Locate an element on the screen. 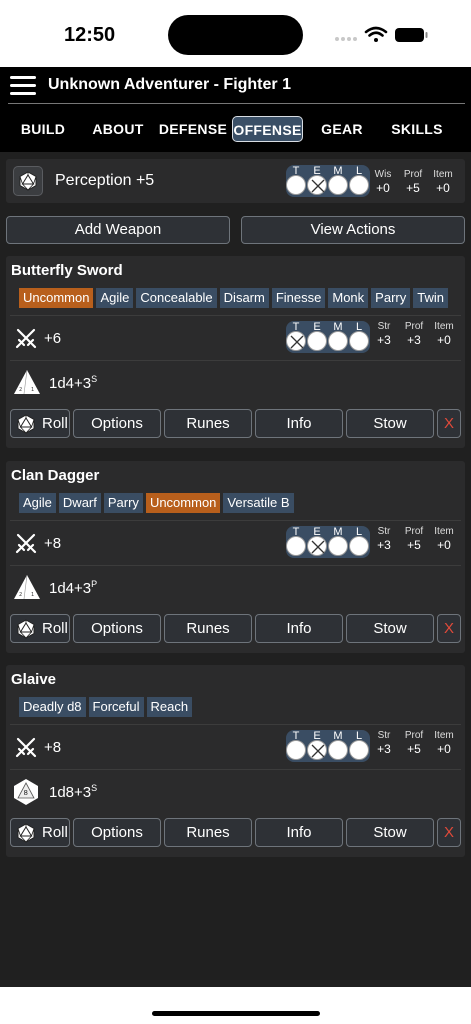 The width and height of the screenshot is (471, 1024). tab-gear: GEAR is located at coordinates (342, 129).